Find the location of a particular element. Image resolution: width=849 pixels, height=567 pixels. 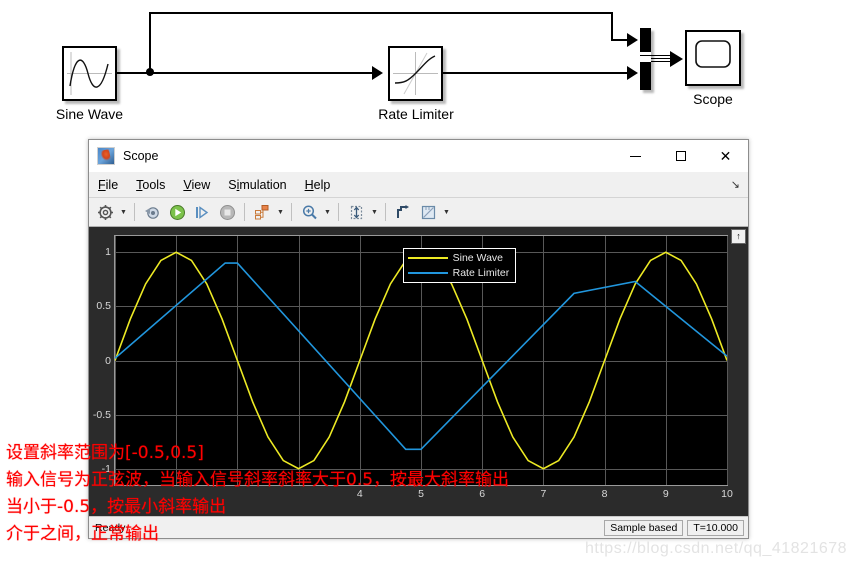

zoom-in-caret-icon: ▼ is located at coordinates (327, 212).